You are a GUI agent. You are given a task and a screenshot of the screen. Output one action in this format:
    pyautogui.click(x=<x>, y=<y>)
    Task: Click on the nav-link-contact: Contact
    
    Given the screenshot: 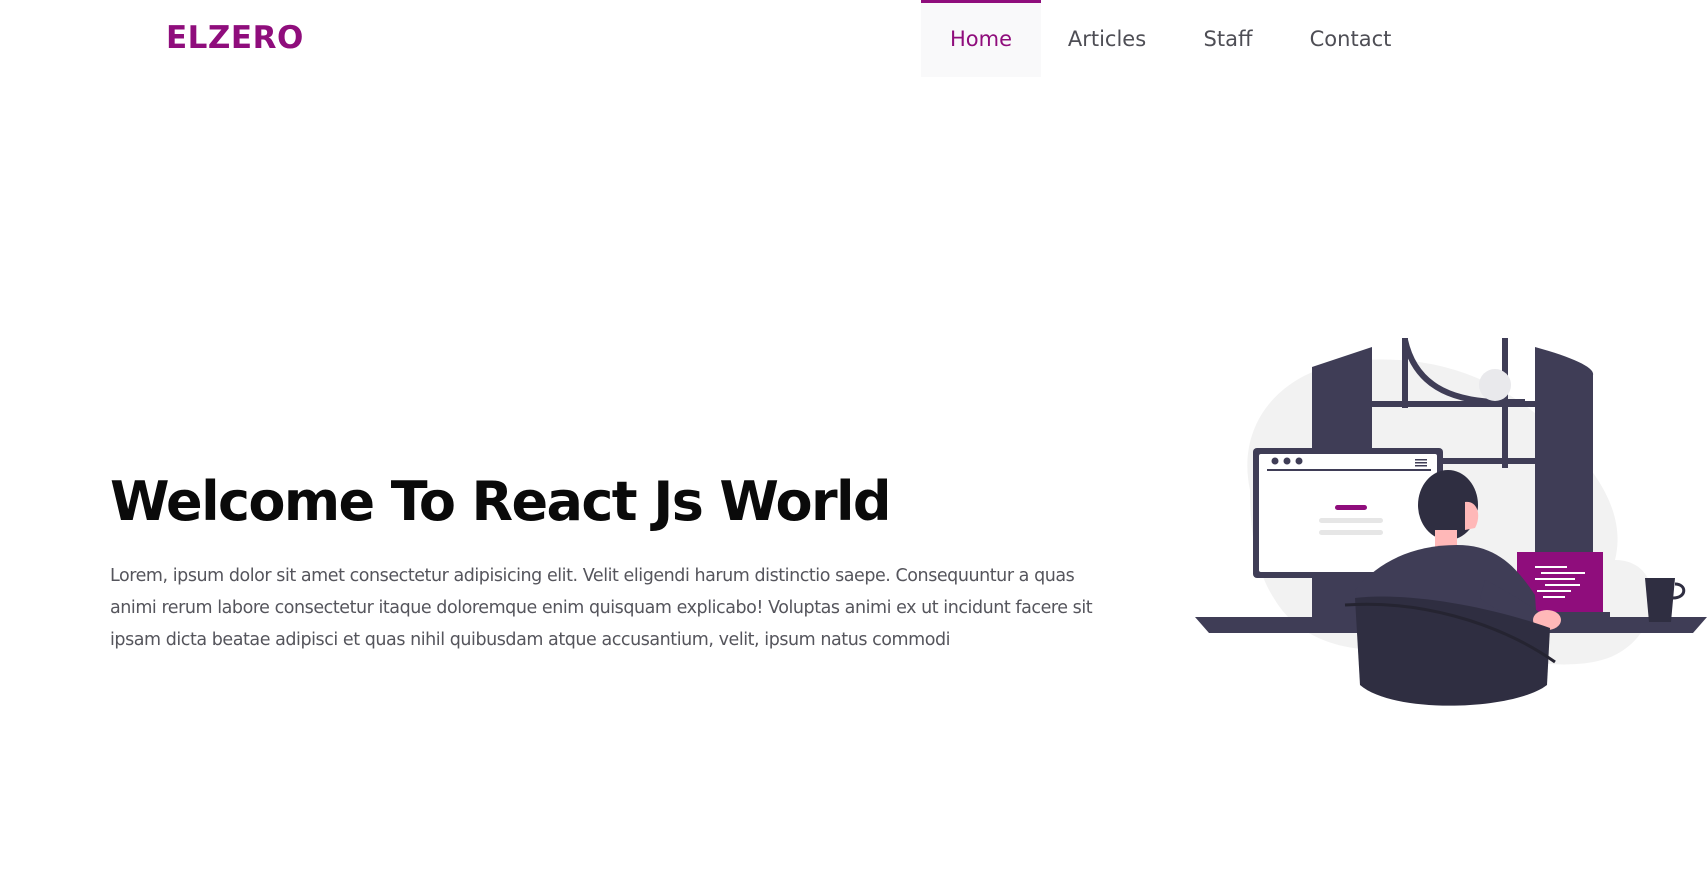 What is the action you would take?
    pyautogui.click(x=1350, y=38)
    